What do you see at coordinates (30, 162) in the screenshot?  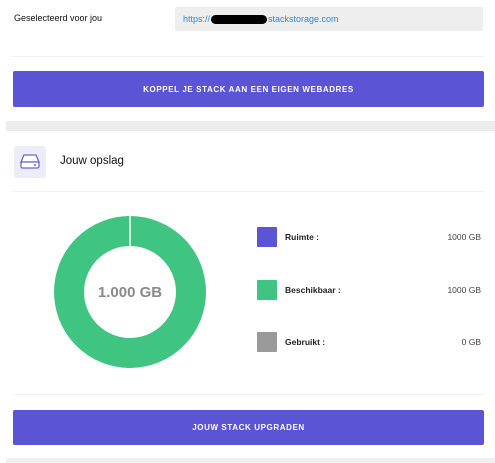 I see `hard-drive-icon` at bounding box center [30, 162].